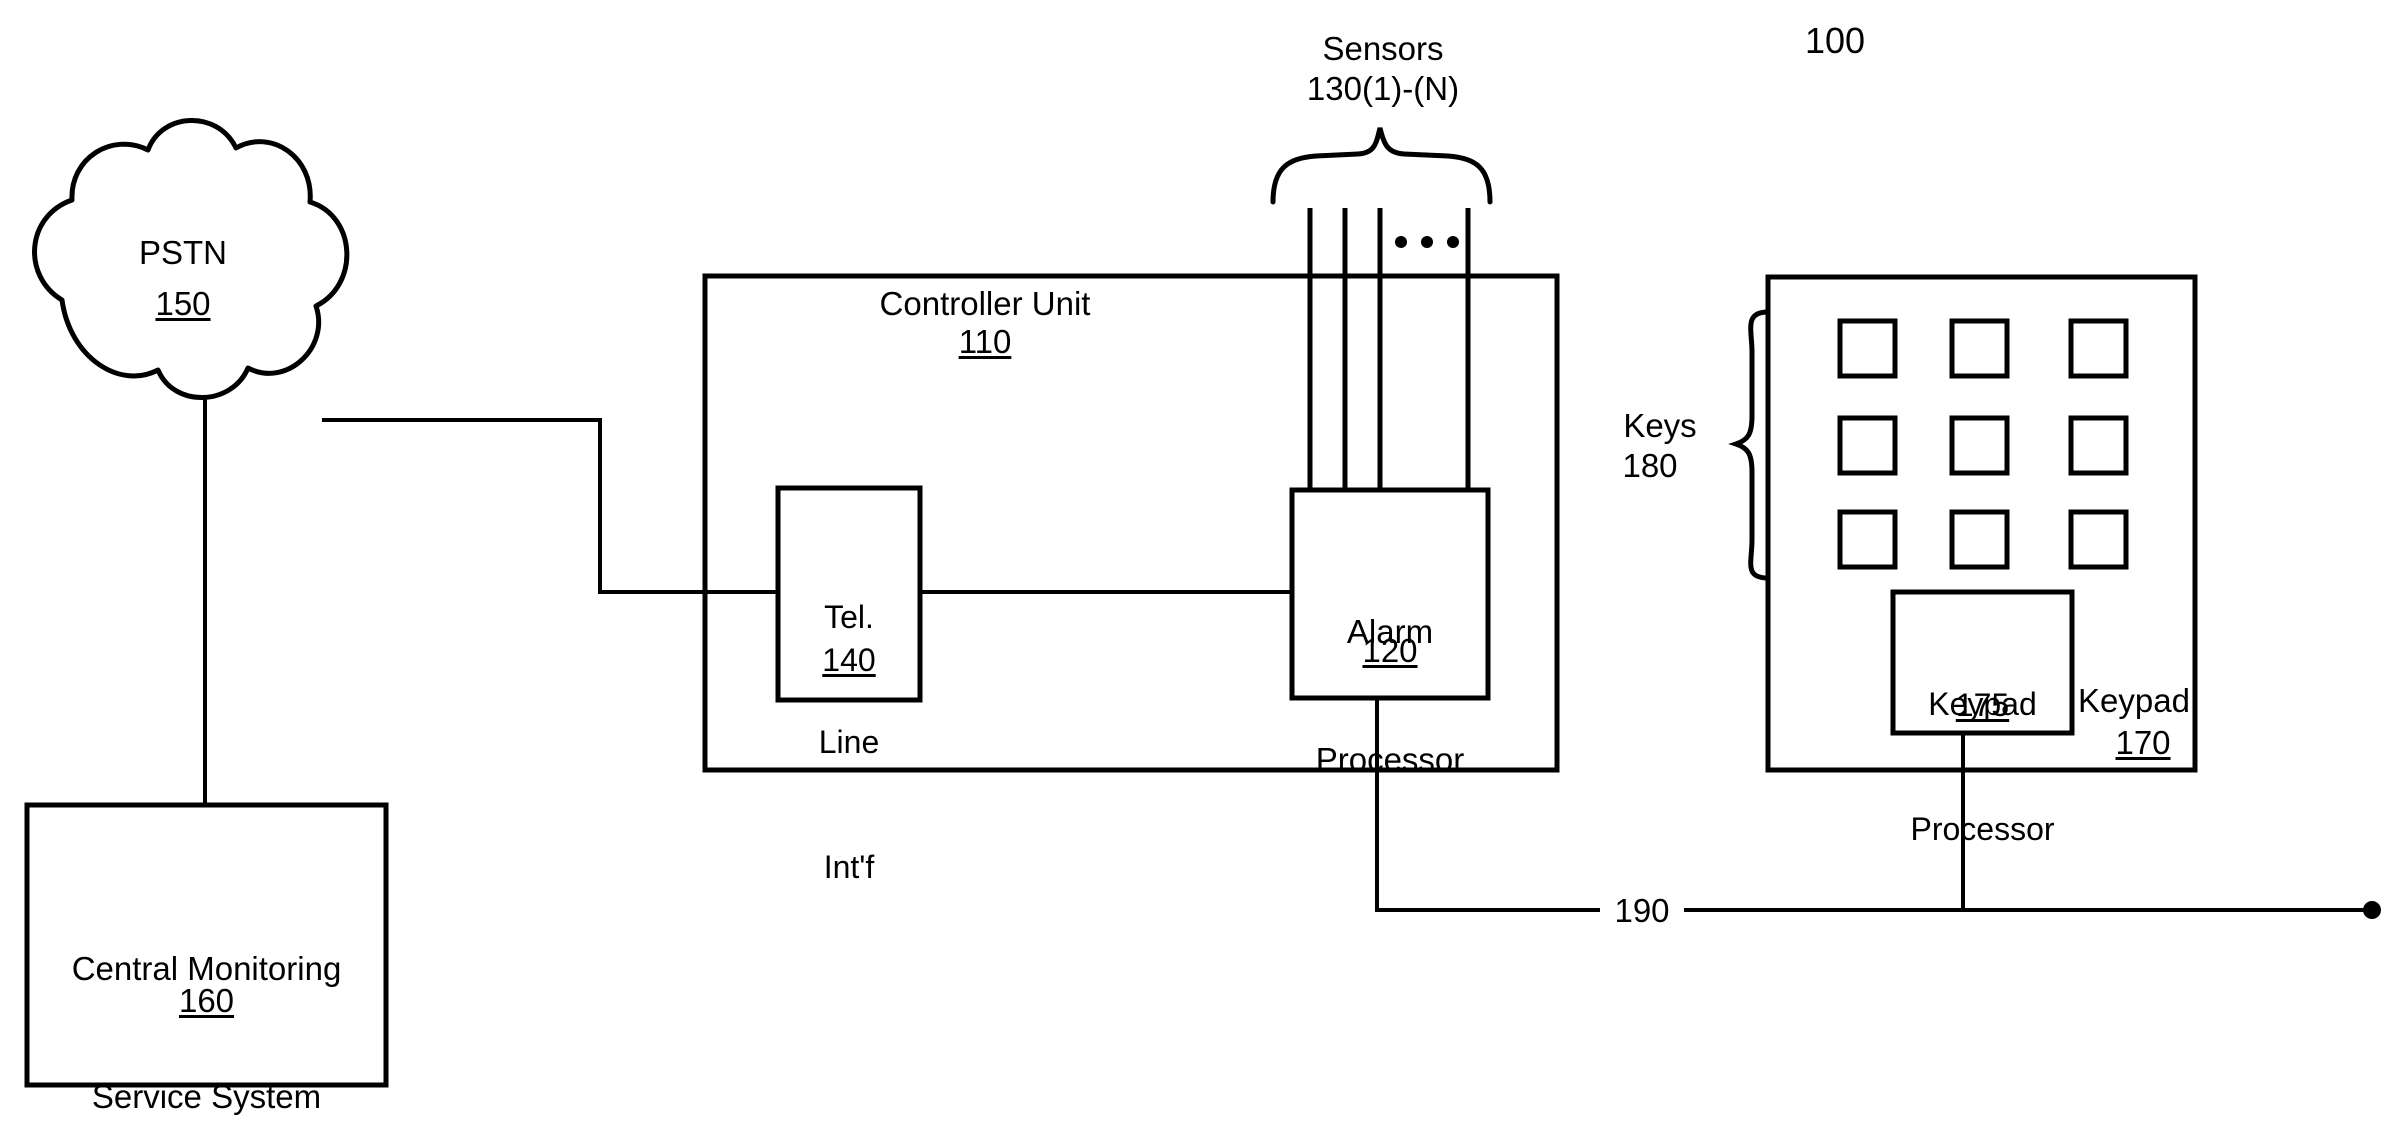  I want to click on alarm-processor-line2: Processor, so click(1390, 760).